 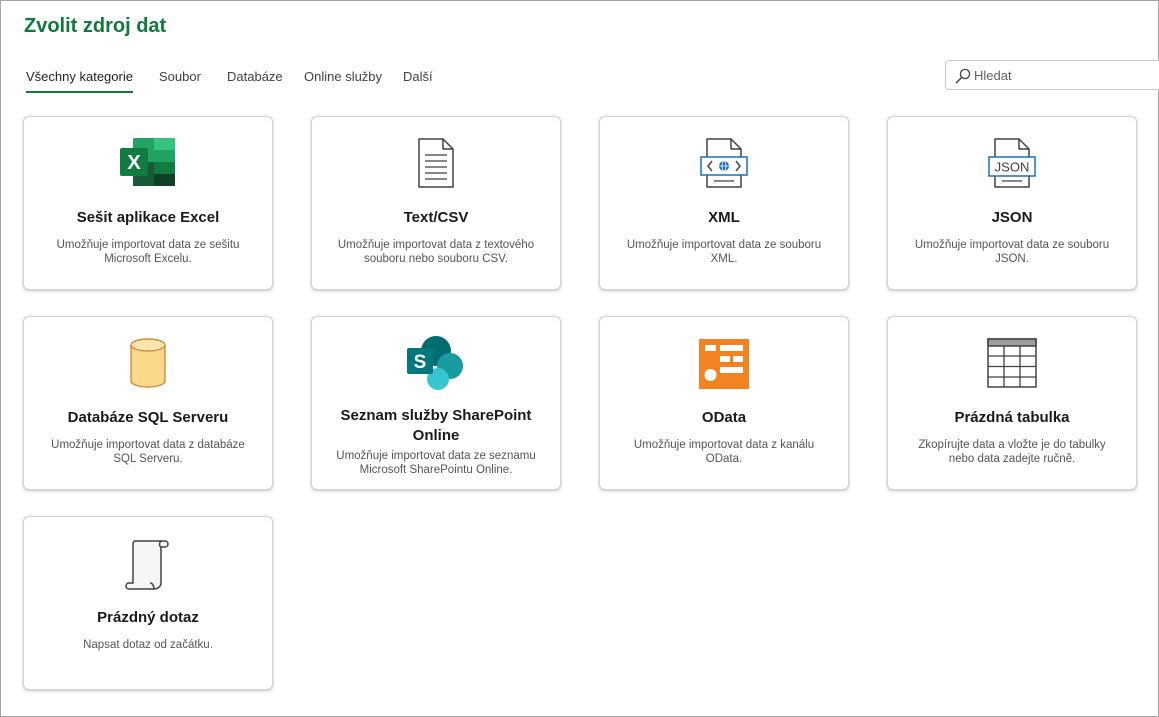 What do you see at coordinates (420, 362) in the screenshot?
I see `sharepoint-icon-letter: S` at bounding box center [420, 362].